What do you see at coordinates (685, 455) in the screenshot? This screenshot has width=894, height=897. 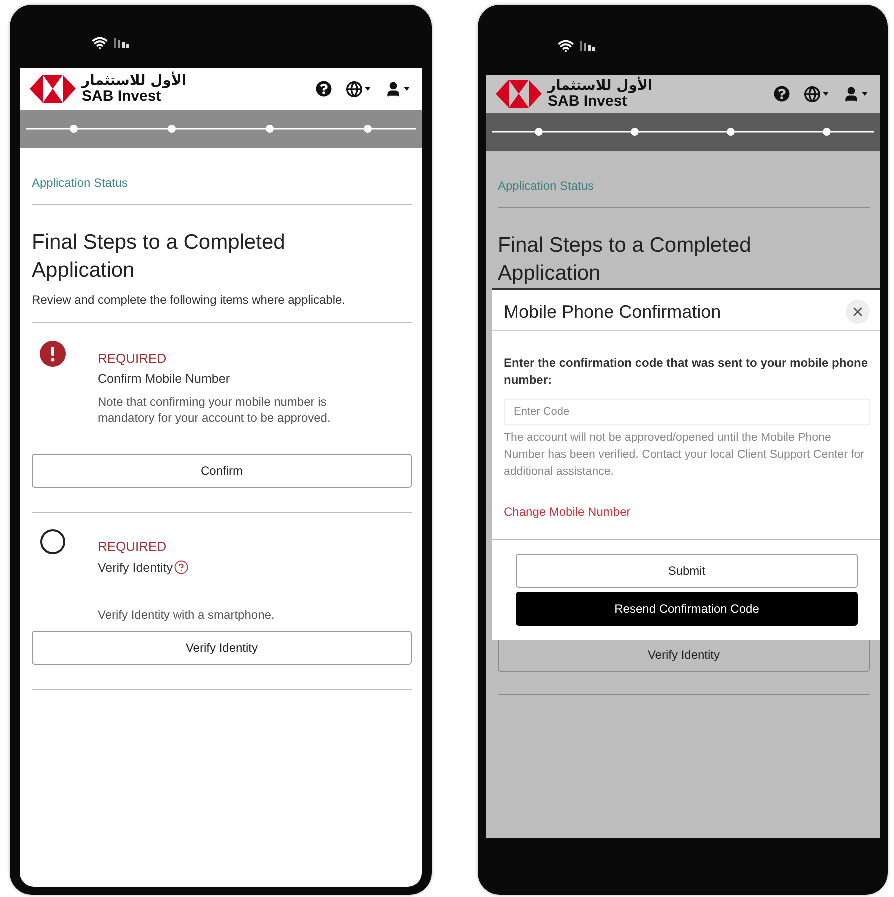 I see `dialog-help-text: The account will not be approved/opened until the Mobile Phone Number has been verified. Contact your local Client Support Center for additional assistance.` at bounding box center [685, 455].